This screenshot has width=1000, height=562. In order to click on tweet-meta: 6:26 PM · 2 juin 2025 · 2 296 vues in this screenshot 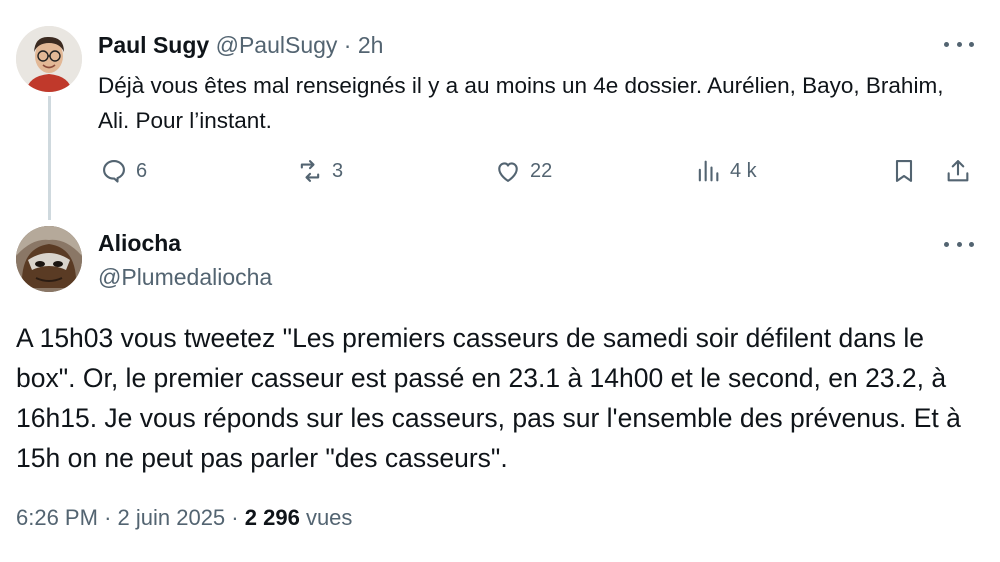, I will do `click(184, 518)`.